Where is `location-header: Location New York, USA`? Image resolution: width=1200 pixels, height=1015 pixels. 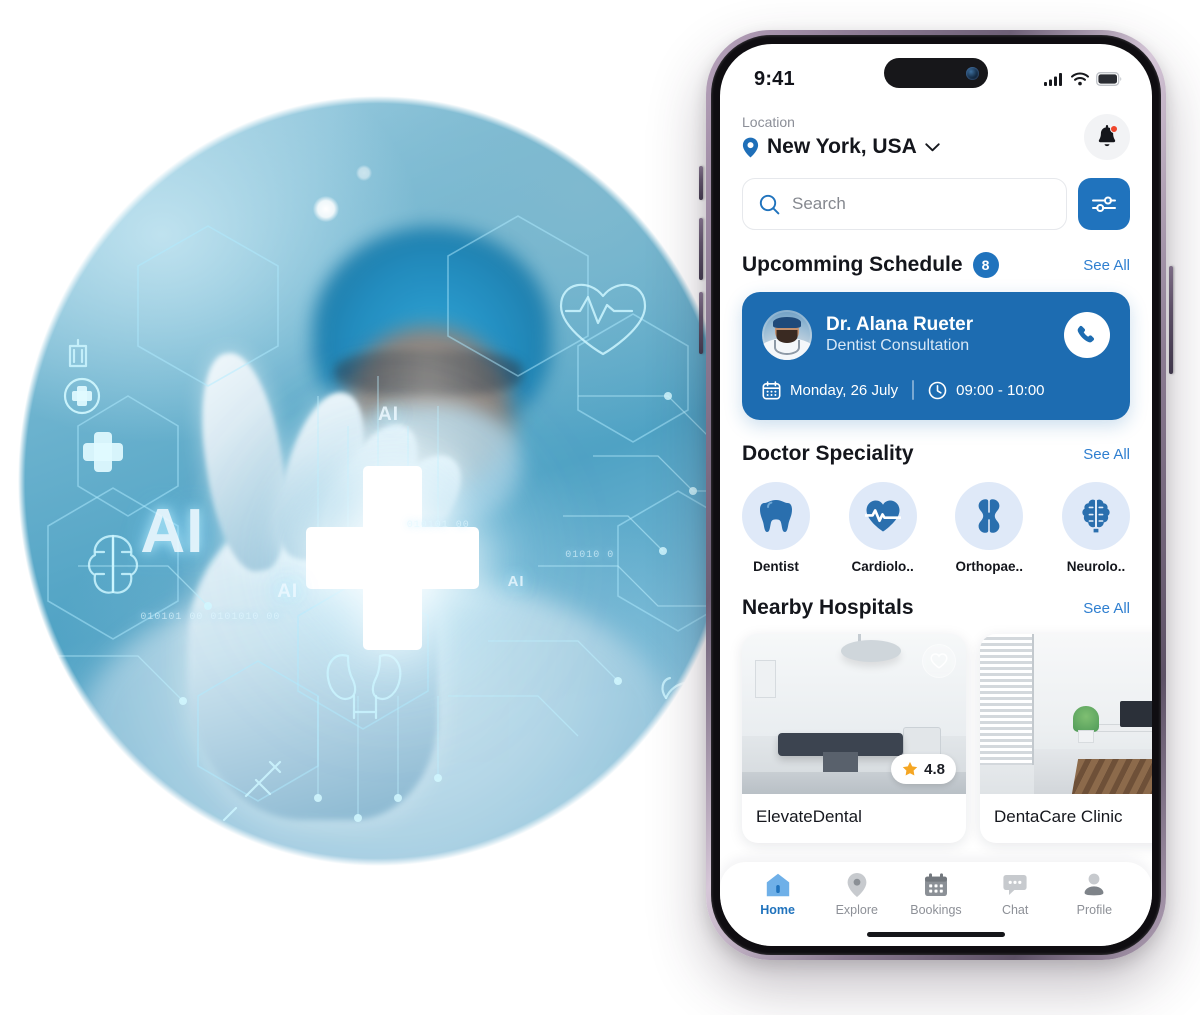
location-header: Location New York, USA is located at coordinates (936, 137).